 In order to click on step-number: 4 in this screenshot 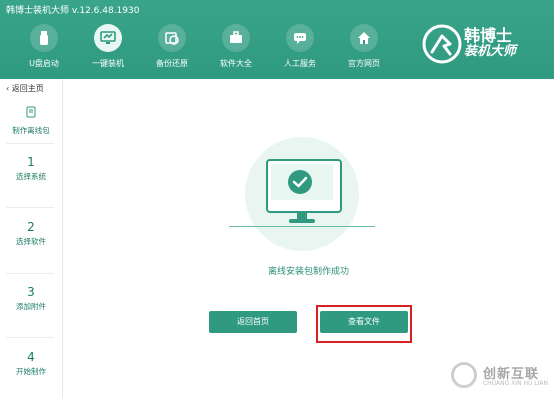, I will do `click(31, 357)`.